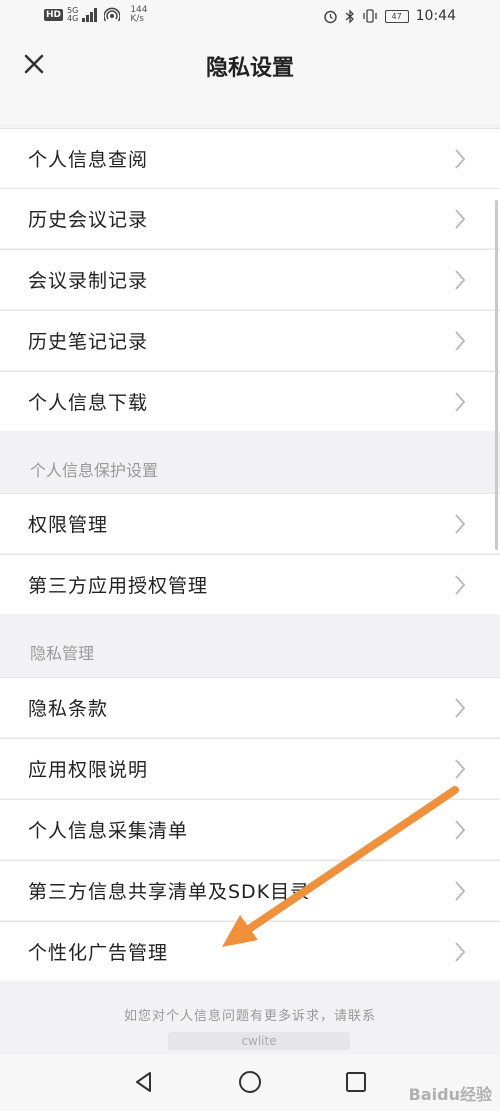  Describe the element at coordinates (250, 768) in the screenshot. I see `menu-row-app-permissions: 应用权限说明` at that location.